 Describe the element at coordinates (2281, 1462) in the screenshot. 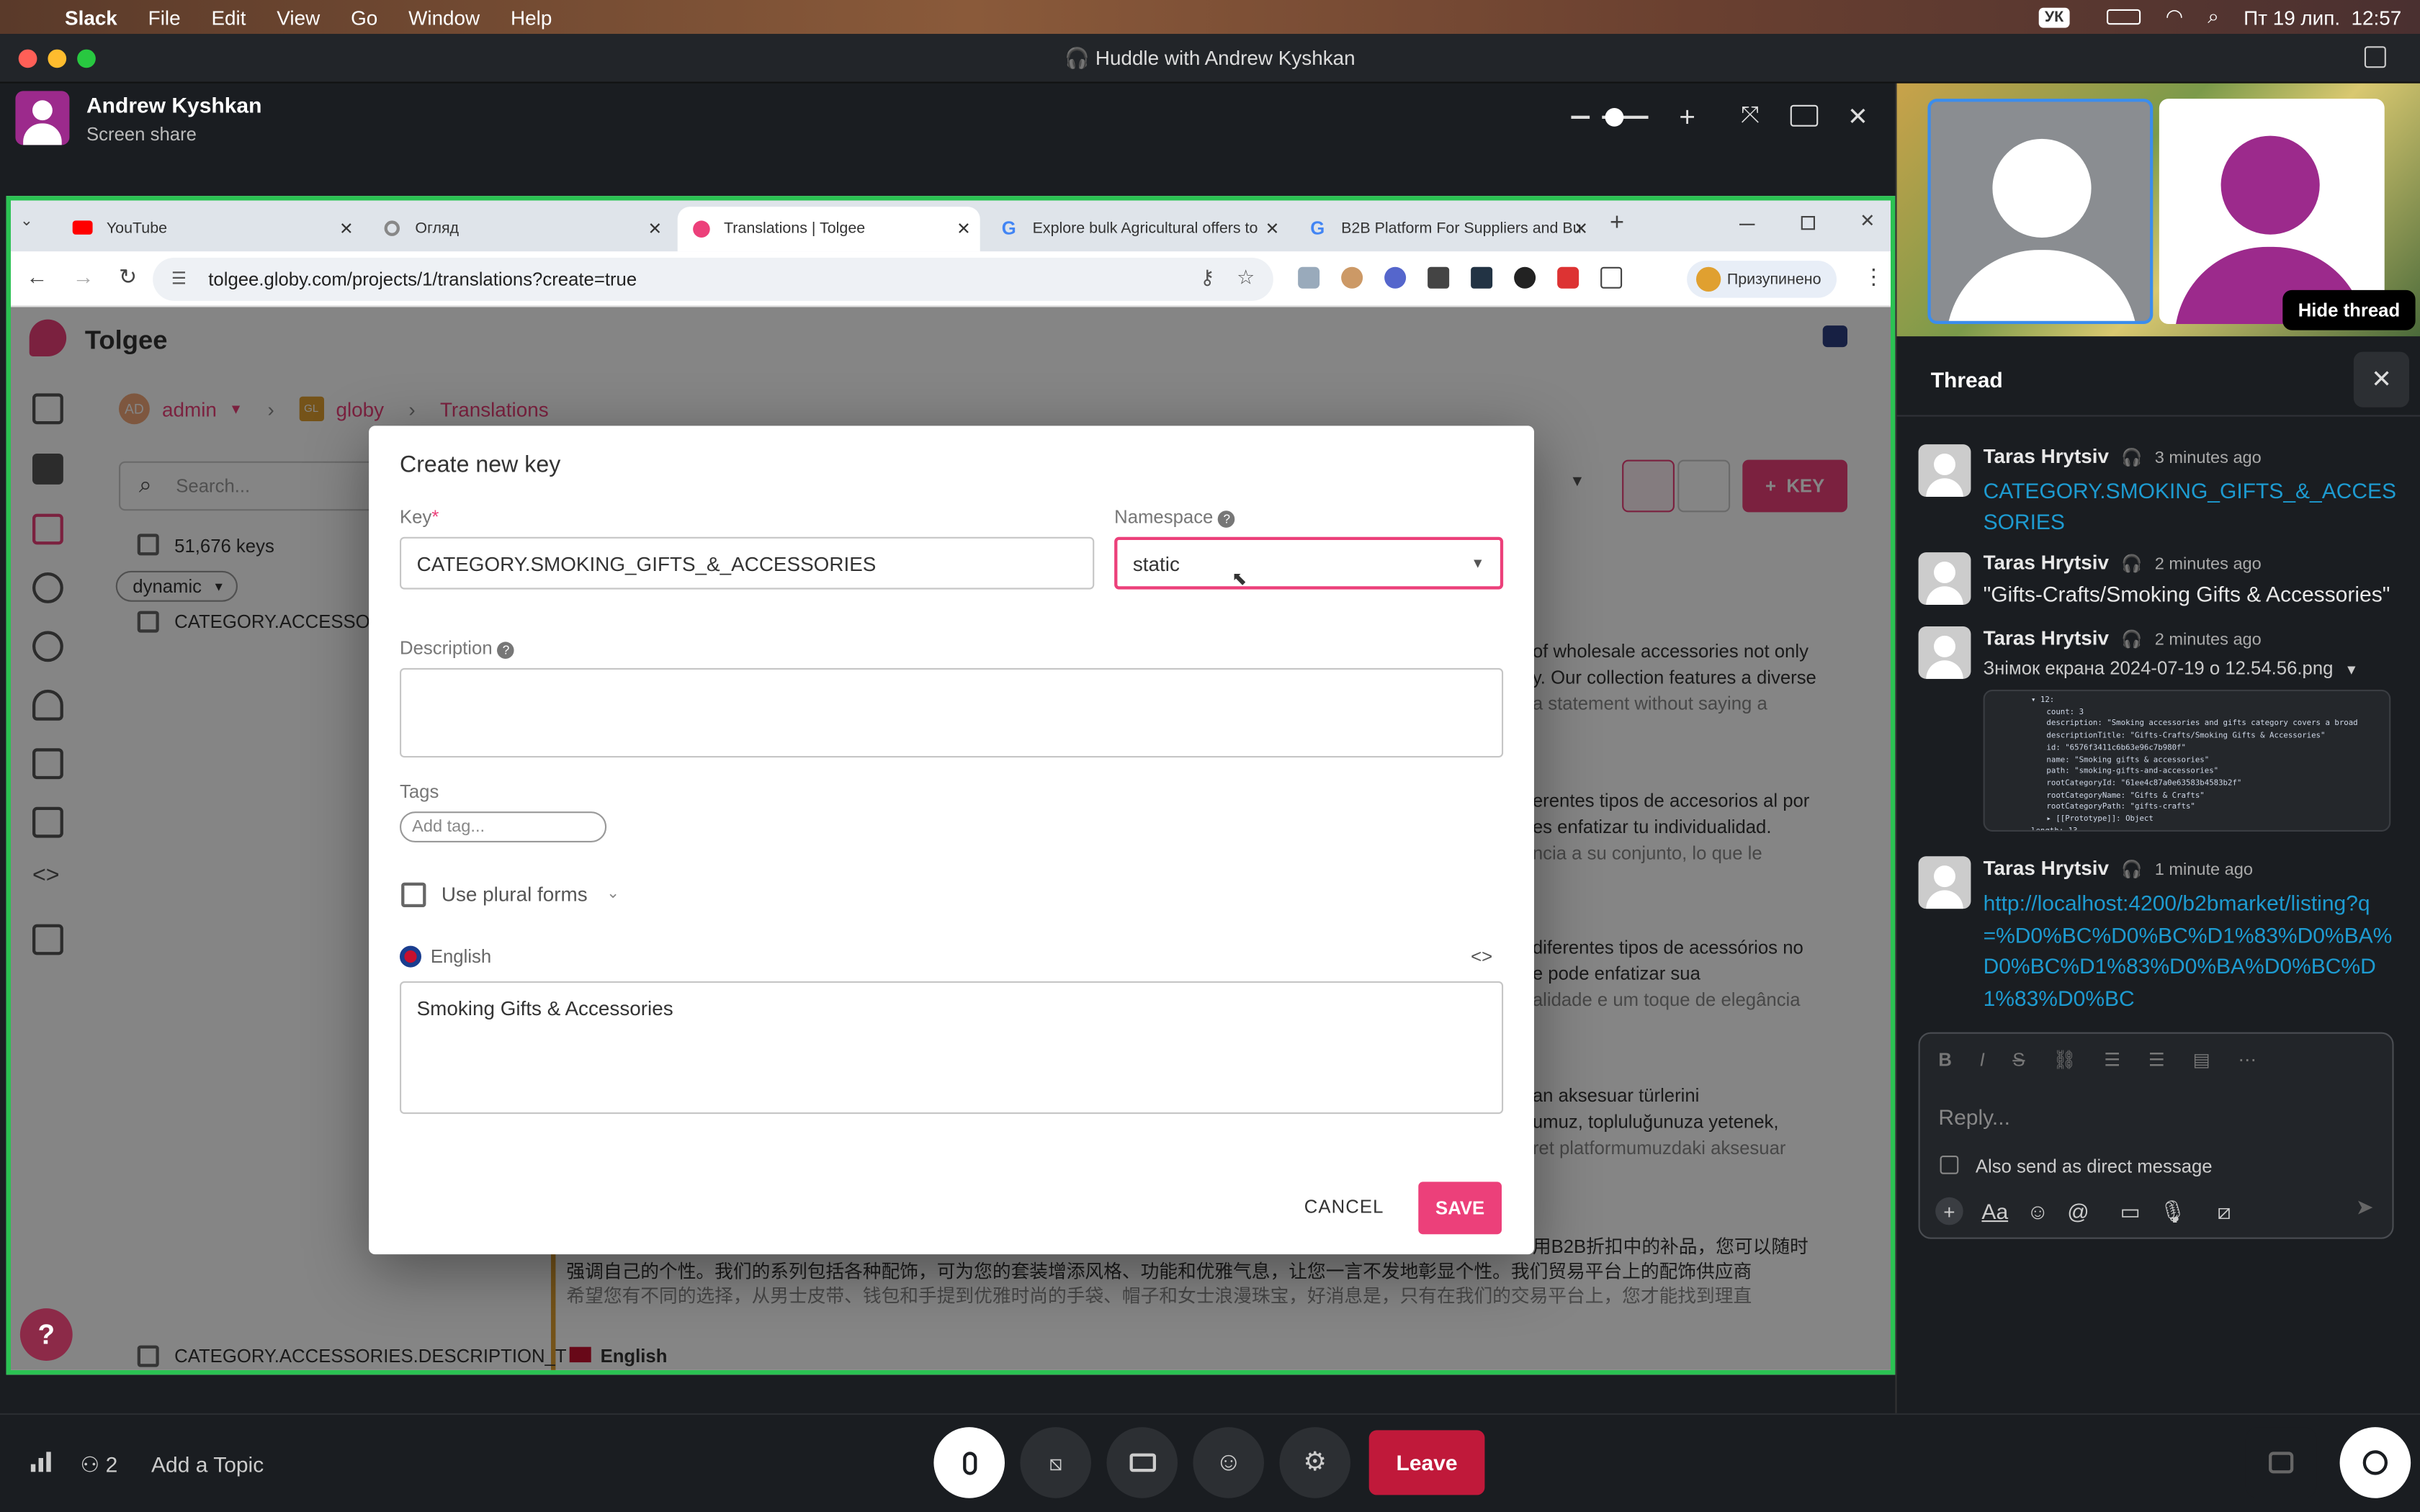

I see `popout-huddle-button` at that location.